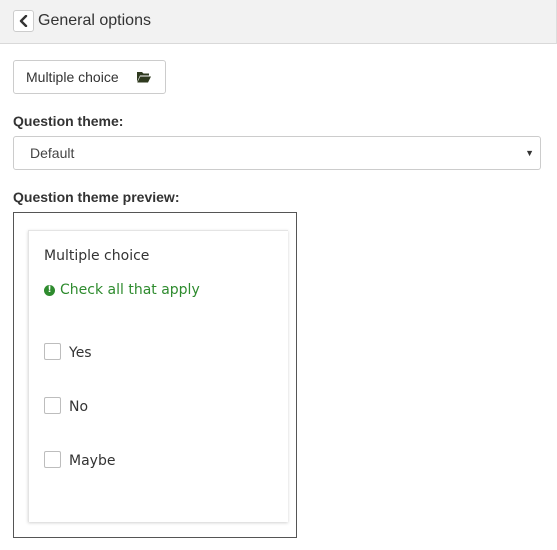 This screenshot has height=550, width=557. Describe the element at coordinates (130, 290) in the screenshot. I see `preview-hint-text: Check all that apply` at that location.